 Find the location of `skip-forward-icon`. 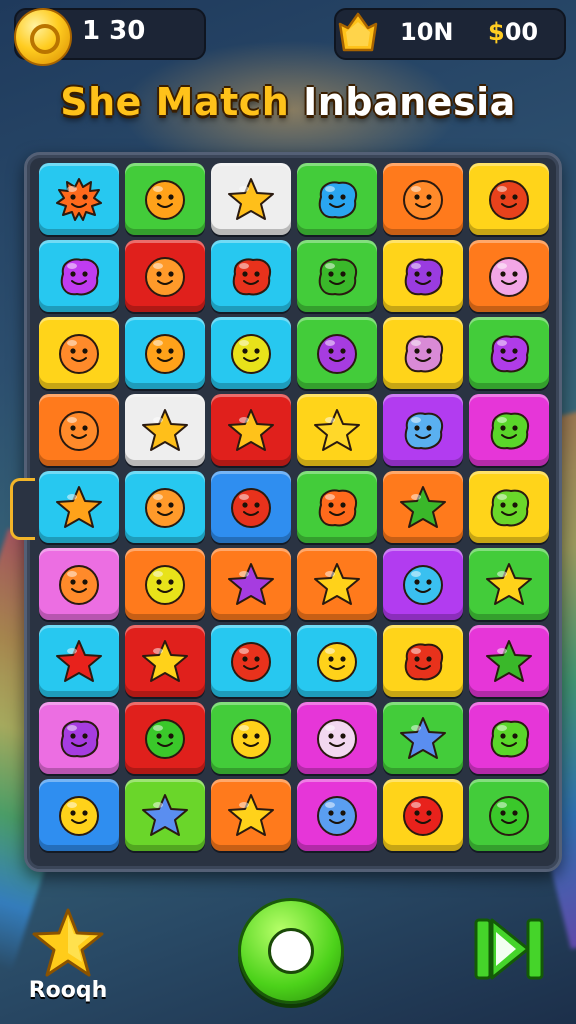

skip-forward-icon is located at coordinates (510, 949).